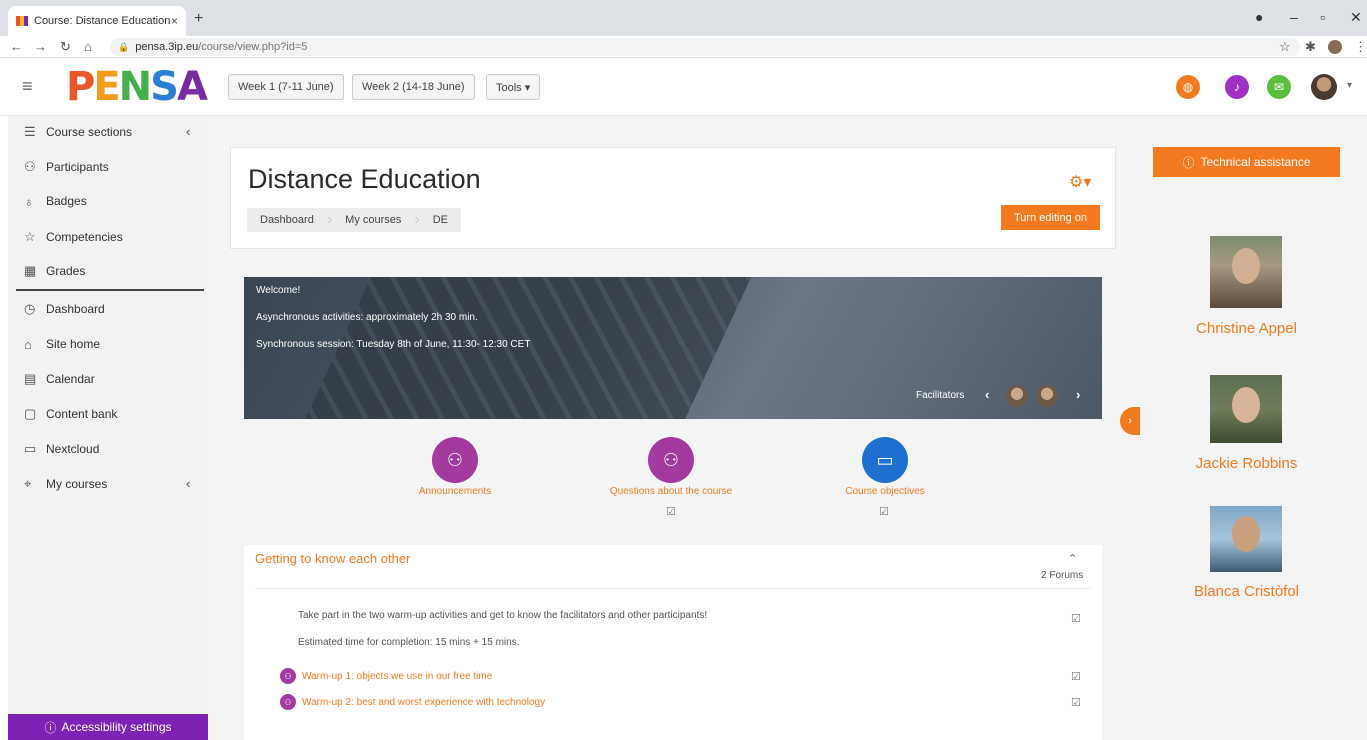 The width and height of the screenshot is (1367, 740). What do you see at coordinates (253, 47) in the screenshot?
I see `url-path: /course/view.php?id=5` at bounding box center [253, 47].